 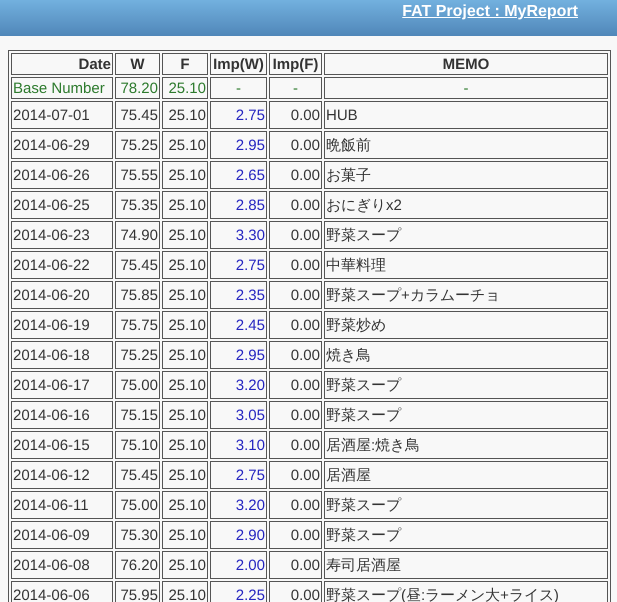 I want to click on table-cell: 75.75, so click(x=137, y=325).